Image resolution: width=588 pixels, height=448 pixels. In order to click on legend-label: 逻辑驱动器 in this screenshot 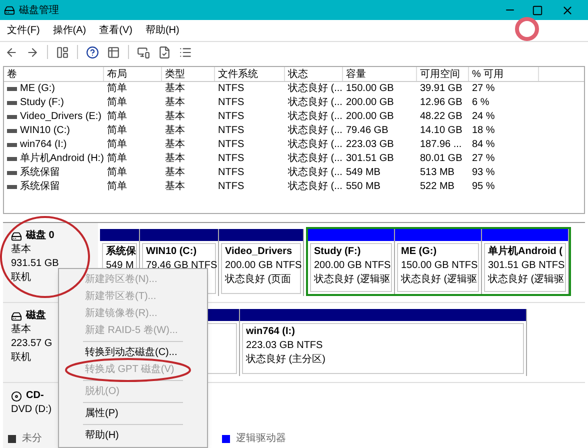, I will do `click(261, 439)`.